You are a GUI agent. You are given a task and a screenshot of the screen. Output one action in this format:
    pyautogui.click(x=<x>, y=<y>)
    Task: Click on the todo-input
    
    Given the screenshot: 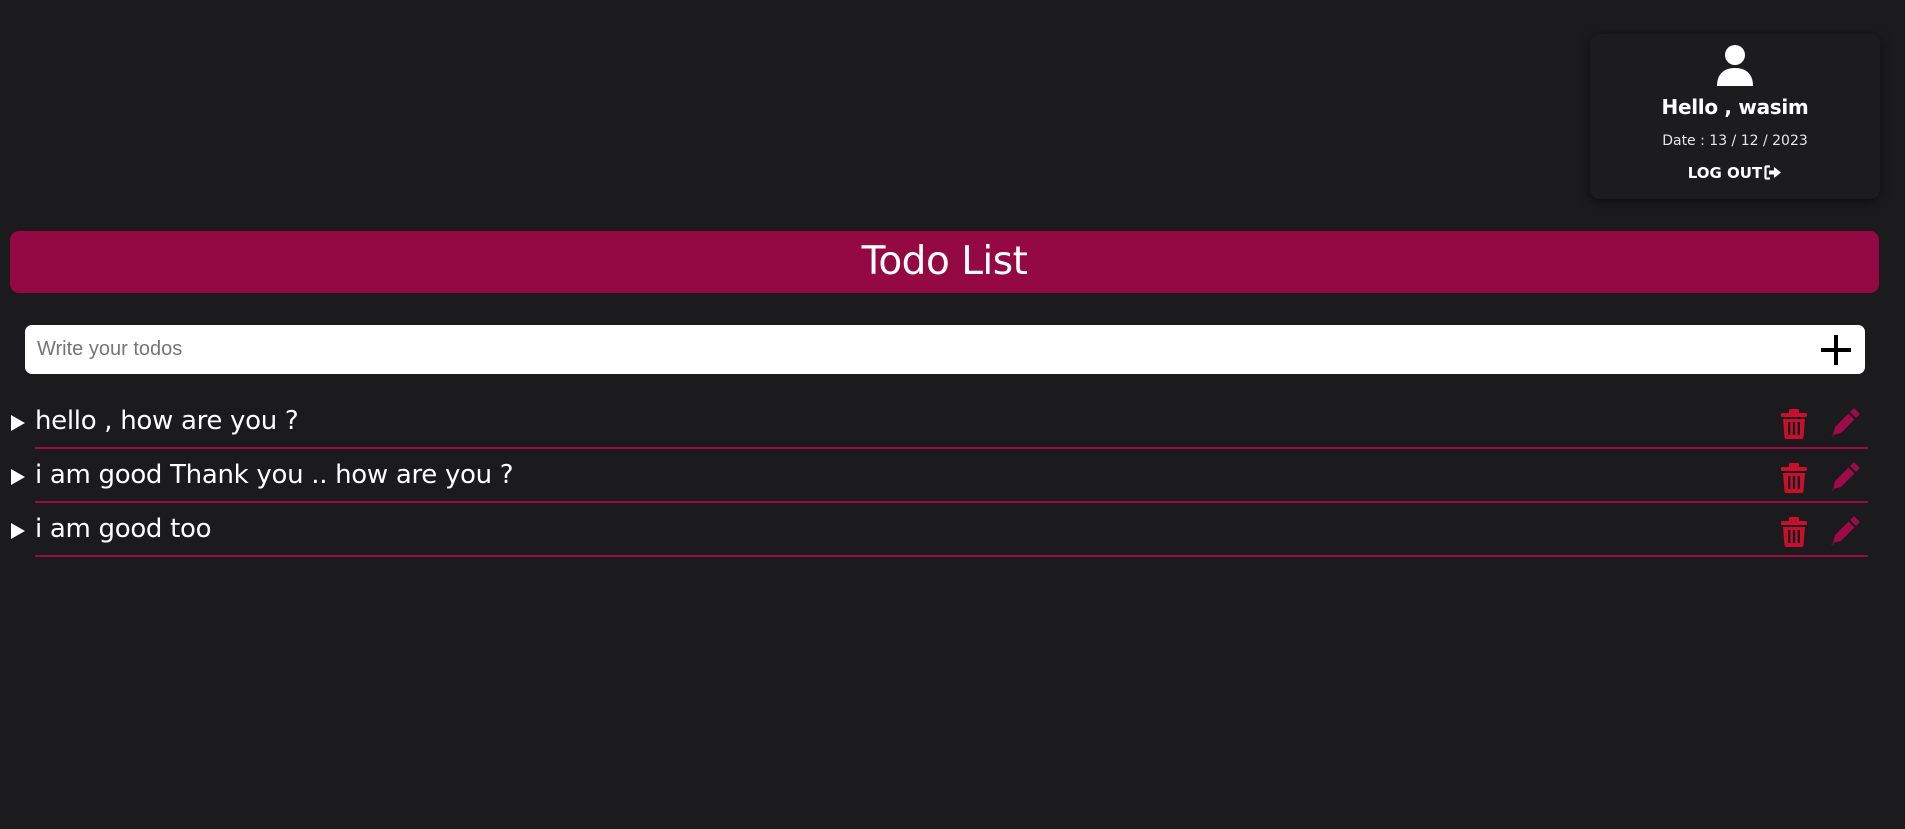 What is the action you would take?
    pyautogui.click(x=917, y=349)
    